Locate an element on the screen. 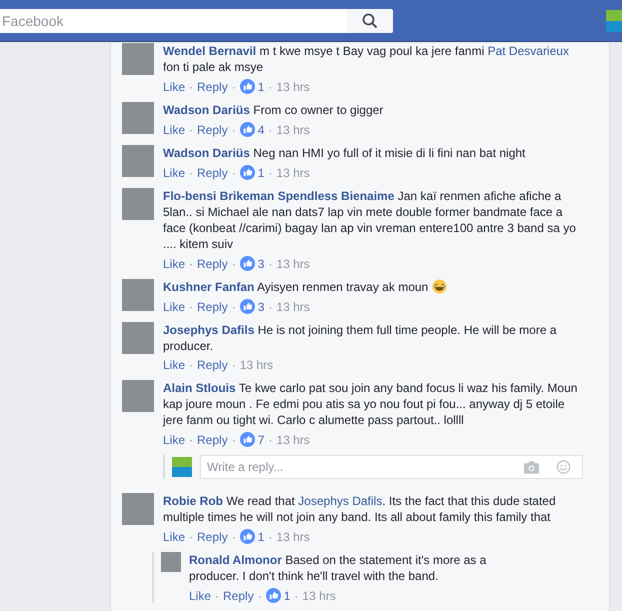 The image size is (622, 611). comment-text: Wendel Bernavil m t kwe msye t Bay vag poul ka jere fanmi Pat Desvarieux fon ti pale ak msye is located at coordinates (366, 59).